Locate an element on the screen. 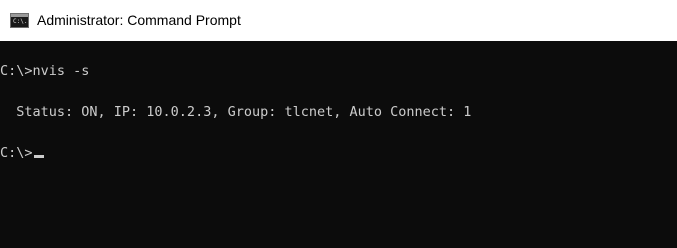 This screenshot has height=248, width=677. window-title: Administrator: Command Prompt is located at coordinates (139, 20).